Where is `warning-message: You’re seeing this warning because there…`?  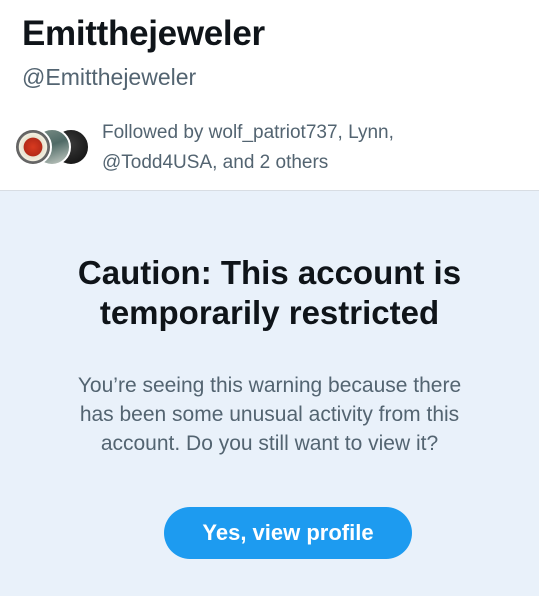
warning-message: You’re seeing this warning because there… is located at coordinates (269, 414).